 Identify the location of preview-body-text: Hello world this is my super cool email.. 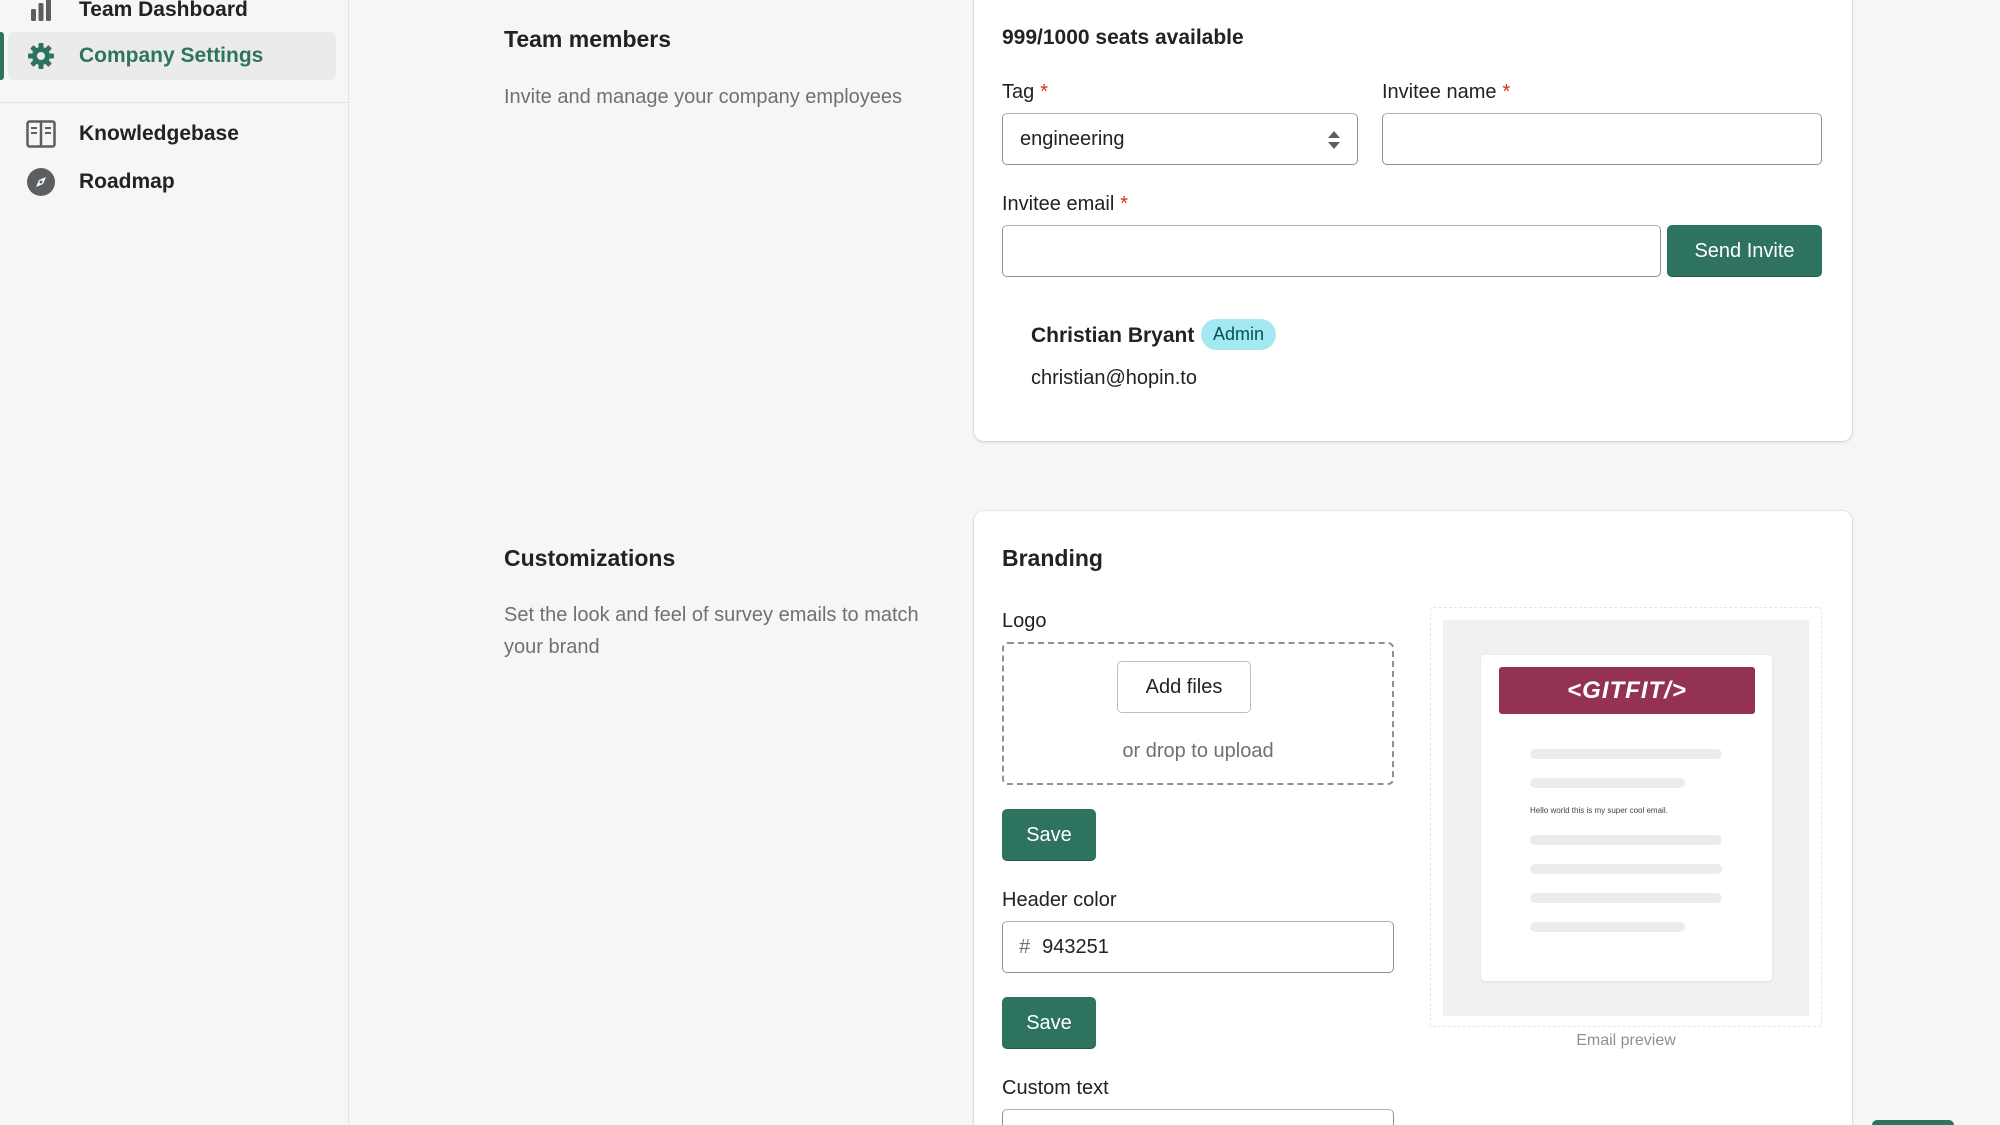
(1599, 810).